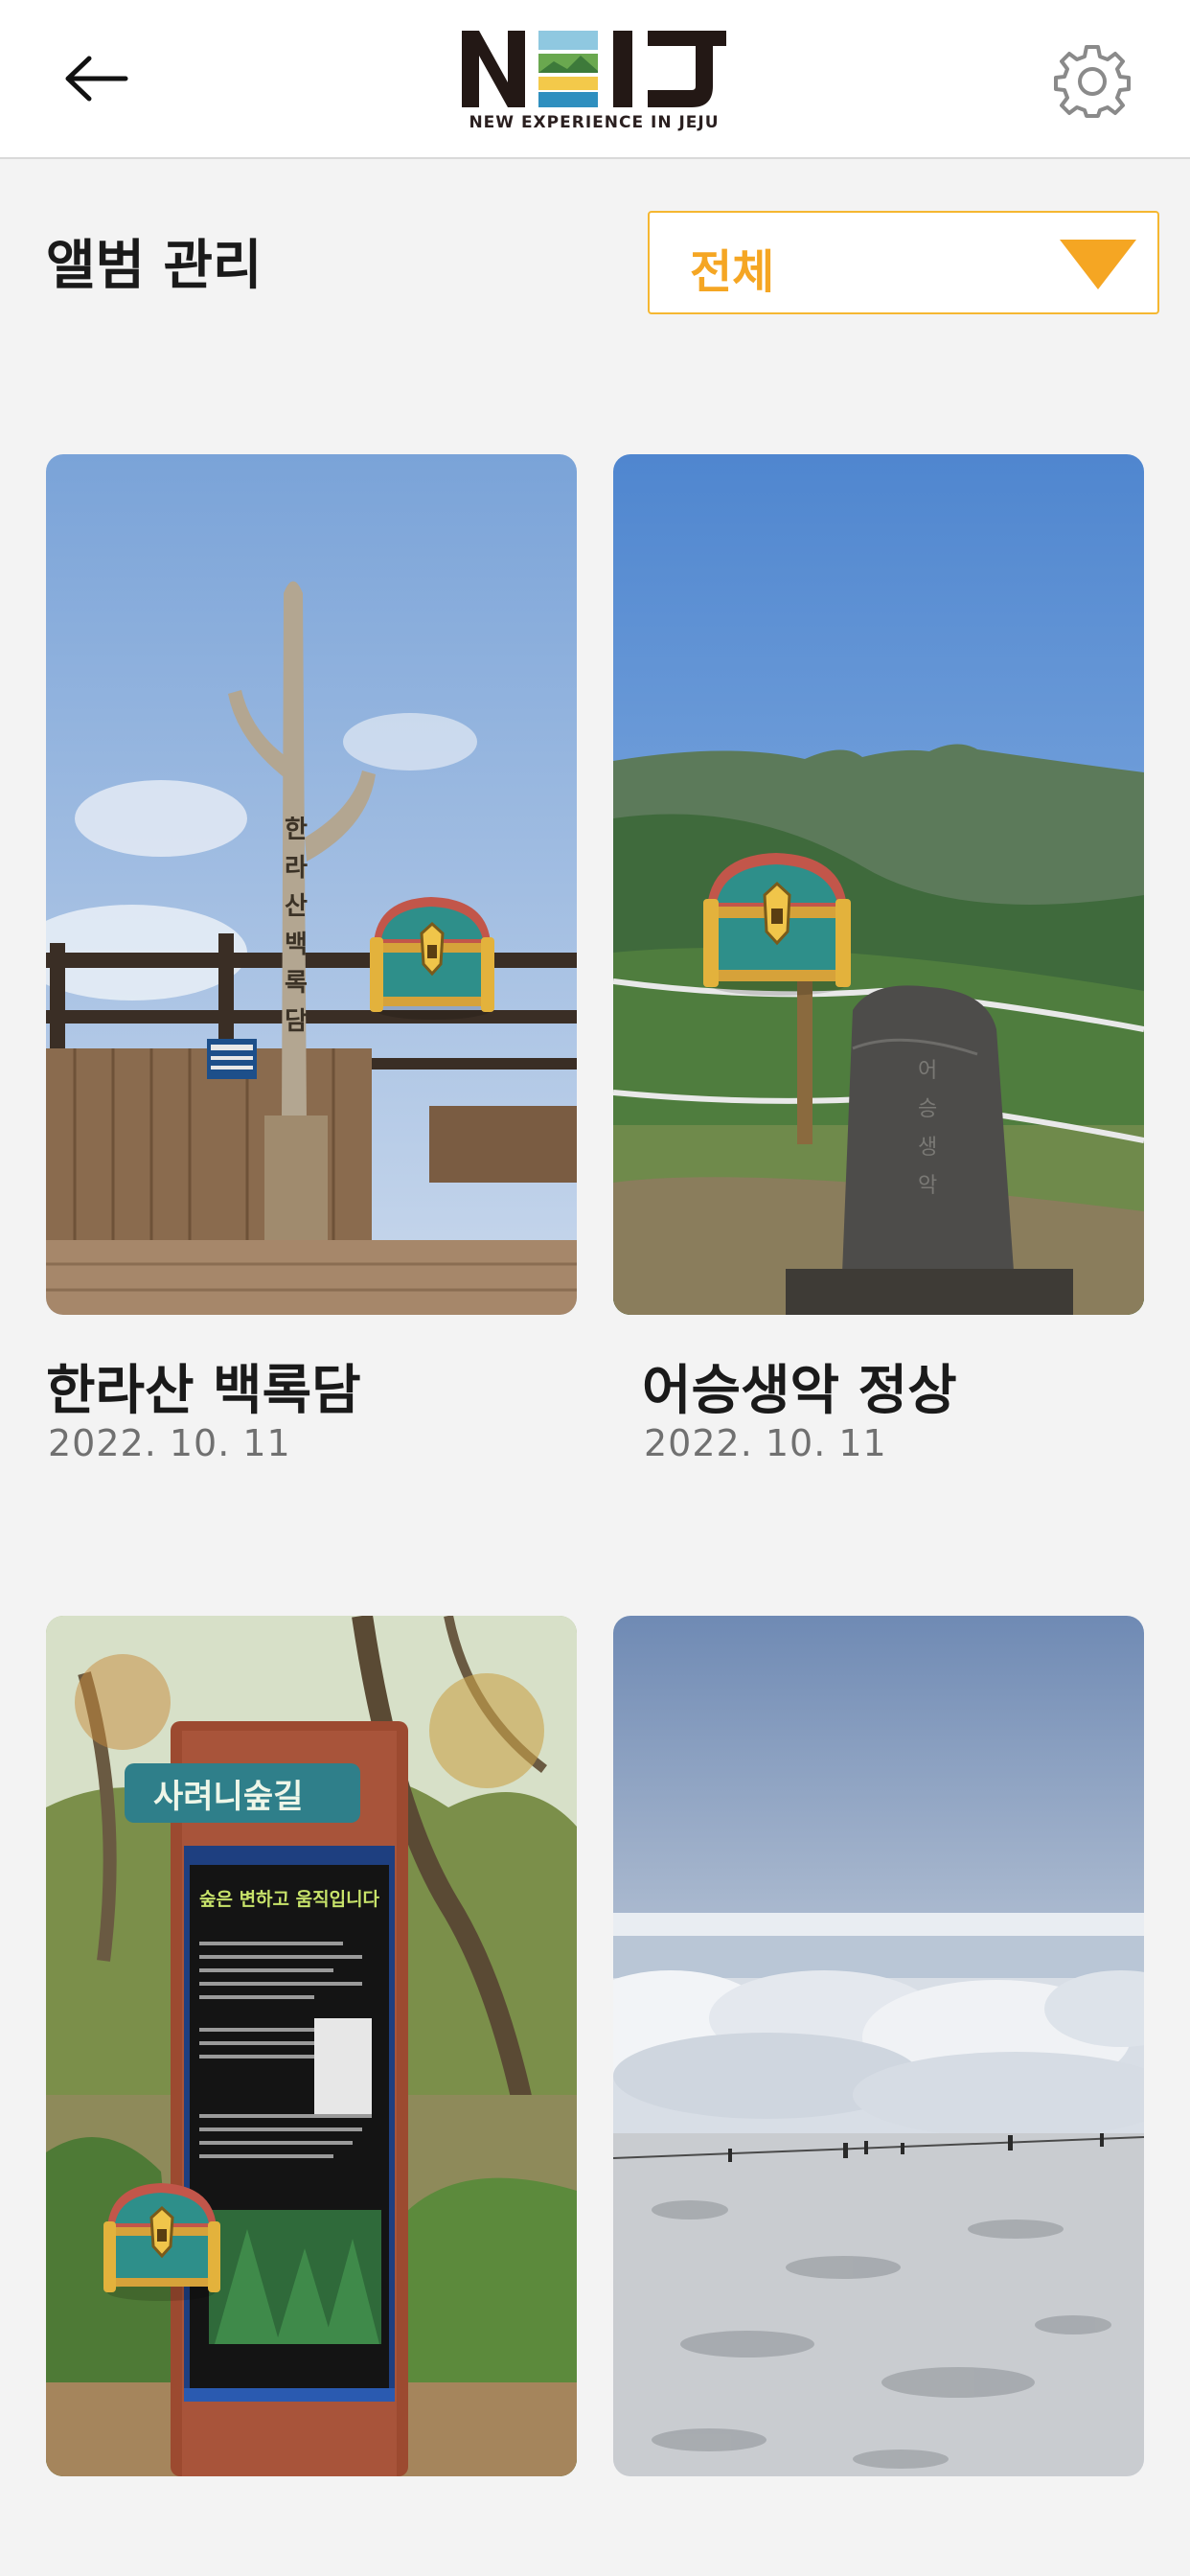 The image size is (1190, 2576). What do you see at coordinates (1098, 264) in the screenshot?
I see `triangle-down-icon` at bounding box center [1098, 264].